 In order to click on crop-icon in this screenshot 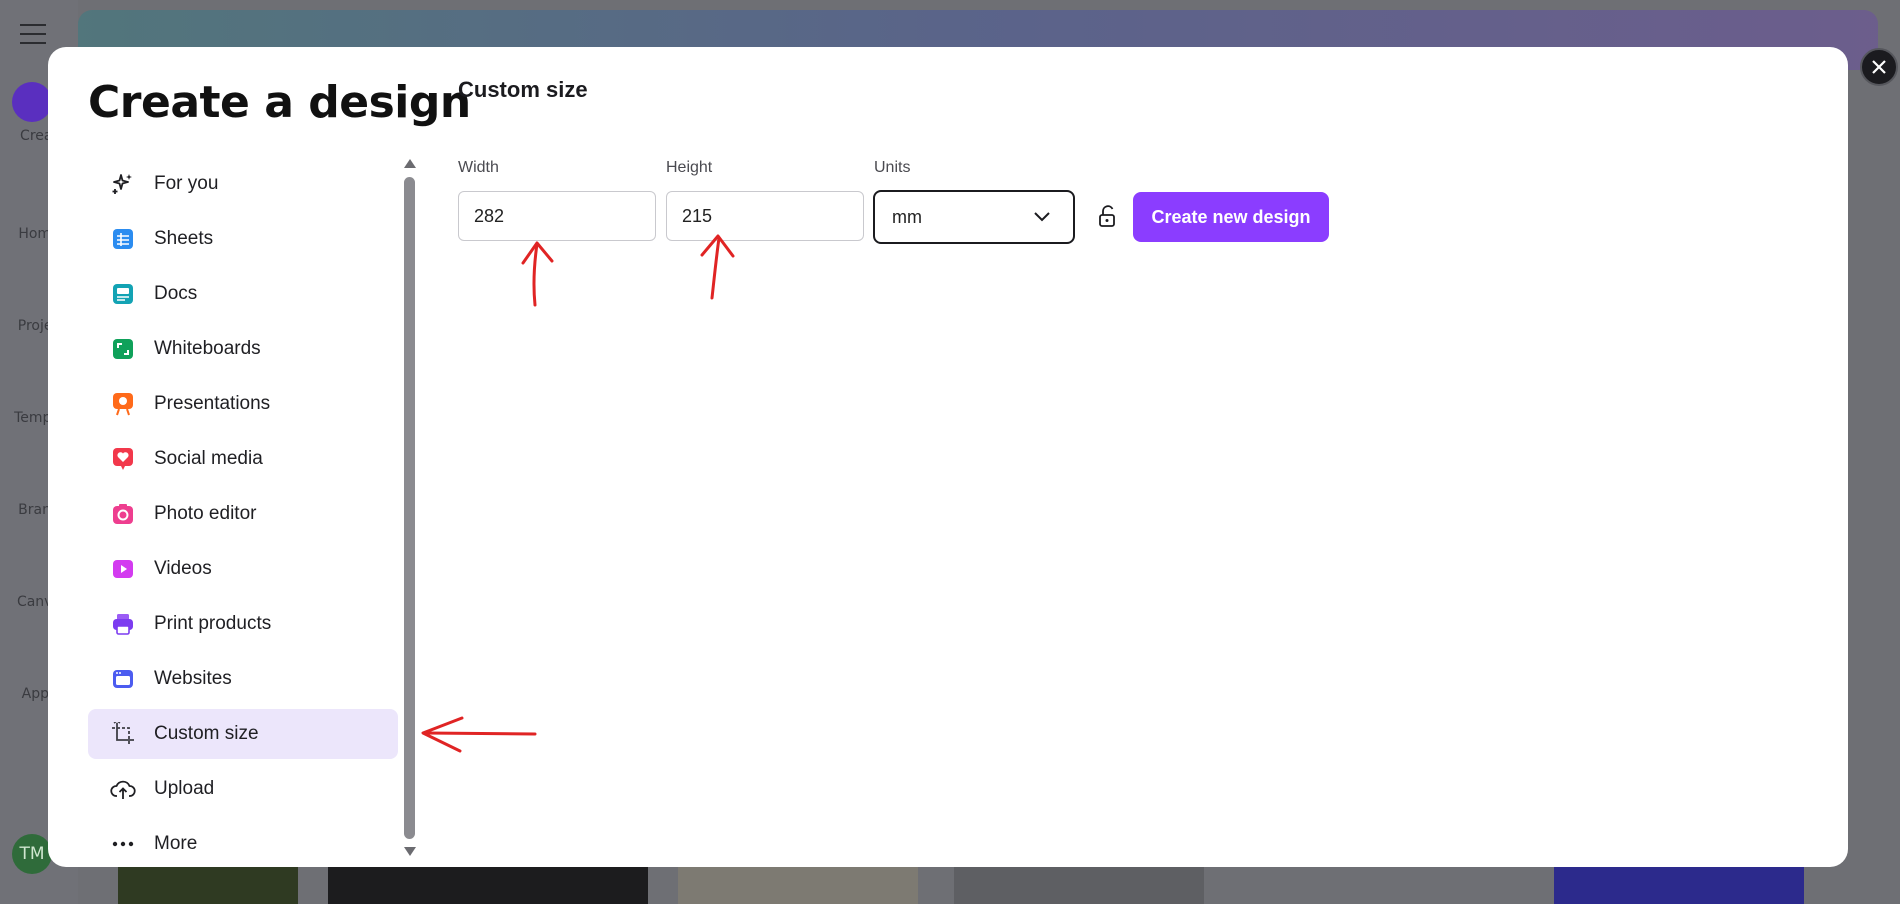, I will do `click(123, 734)`.